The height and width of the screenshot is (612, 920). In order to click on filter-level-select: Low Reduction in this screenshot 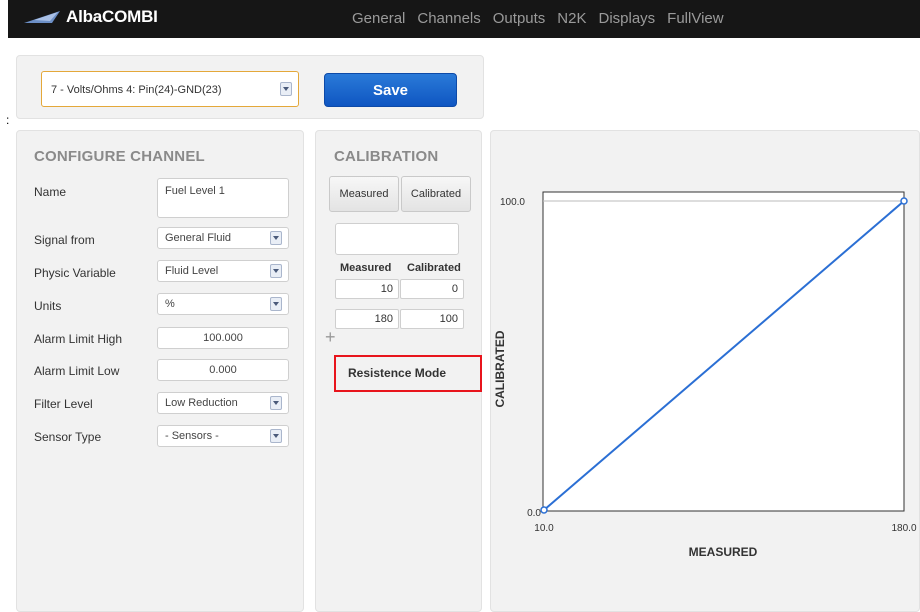, I will do `click(223, 403)`.